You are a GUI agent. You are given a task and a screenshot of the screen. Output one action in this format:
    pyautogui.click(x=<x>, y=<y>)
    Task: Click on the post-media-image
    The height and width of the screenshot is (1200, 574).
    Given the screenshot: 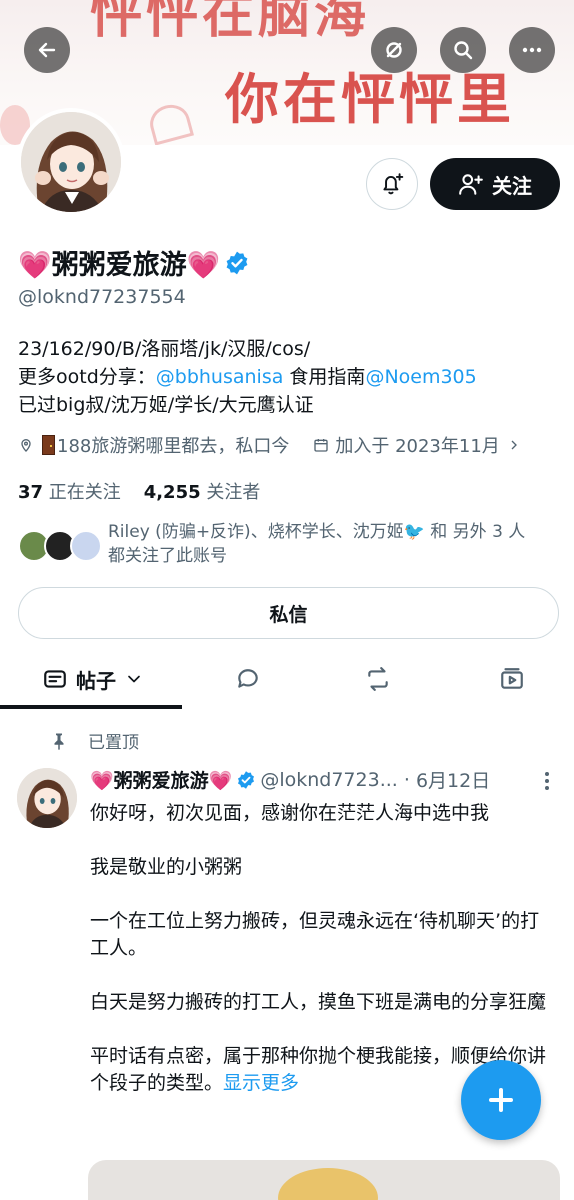 What is the action you would take?
    pyautogui.click(x=324, y=1180)
    